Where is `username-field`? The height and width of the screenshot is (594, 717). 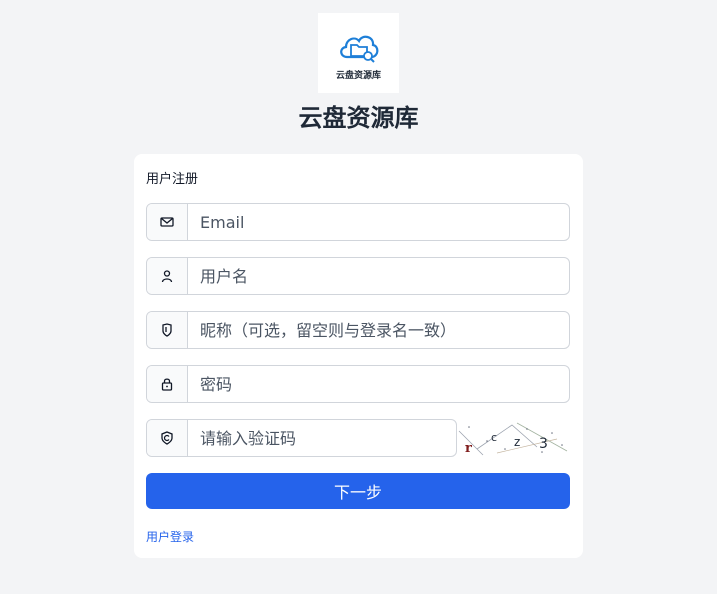 username-field is located at coordinates (358, 276).